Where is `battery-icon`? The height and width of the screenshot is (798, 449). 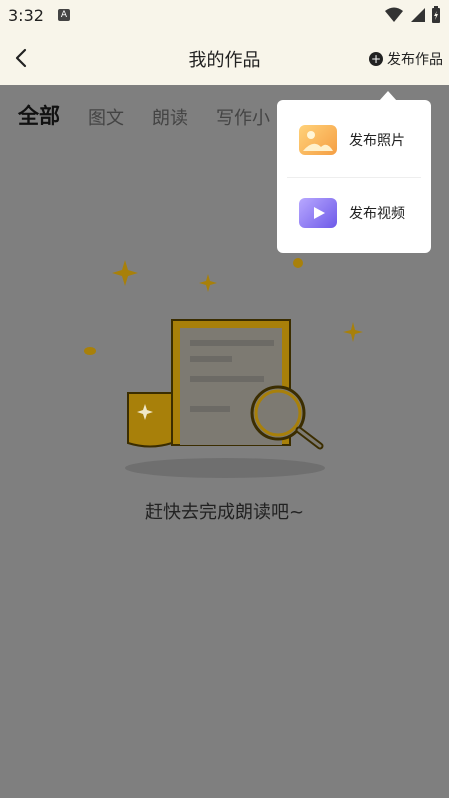
battery-icon is located at coordinates (436, 14).